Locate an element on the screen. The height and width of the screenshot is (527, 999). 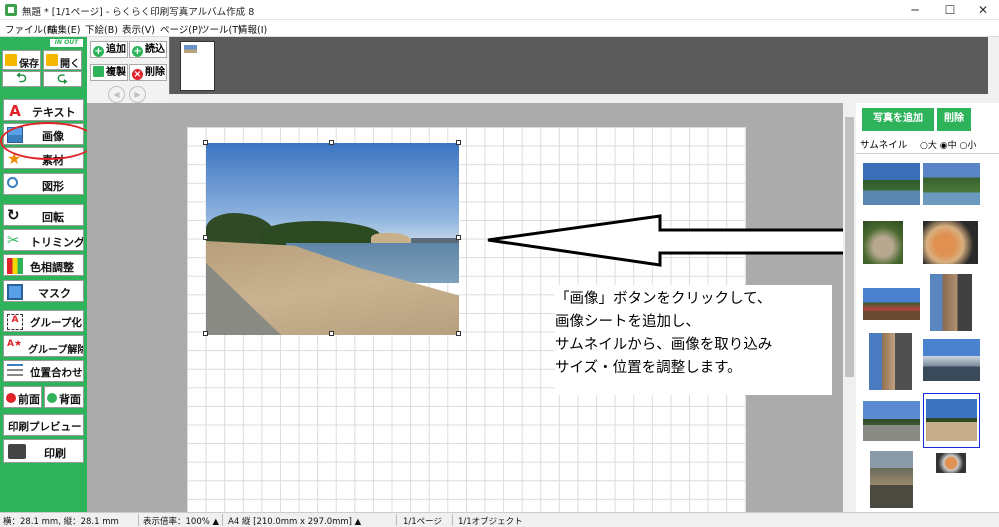
menu-tools: ツール(T) is located at coordinates (221, 29).